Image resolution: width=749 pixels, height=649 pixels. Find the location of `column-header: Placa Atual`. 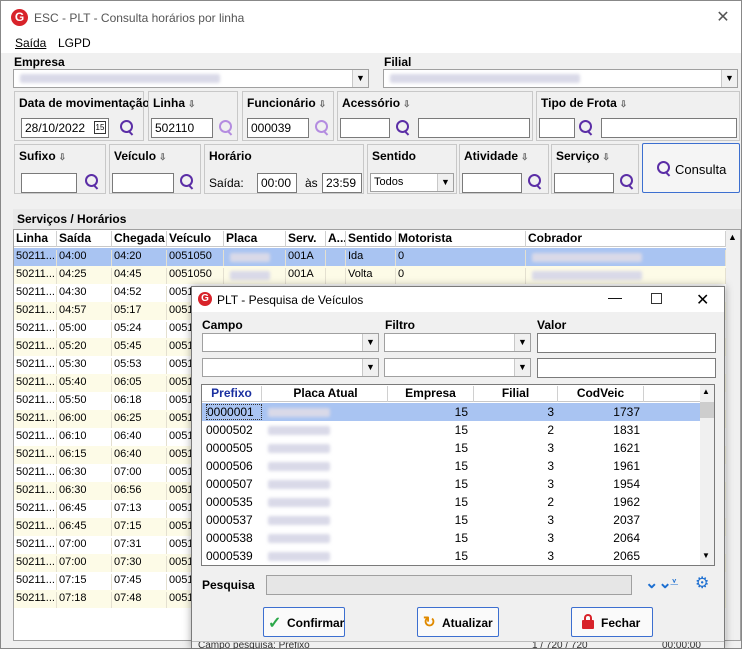

column-header: Placa Atual is located at coordinates (326, 394).